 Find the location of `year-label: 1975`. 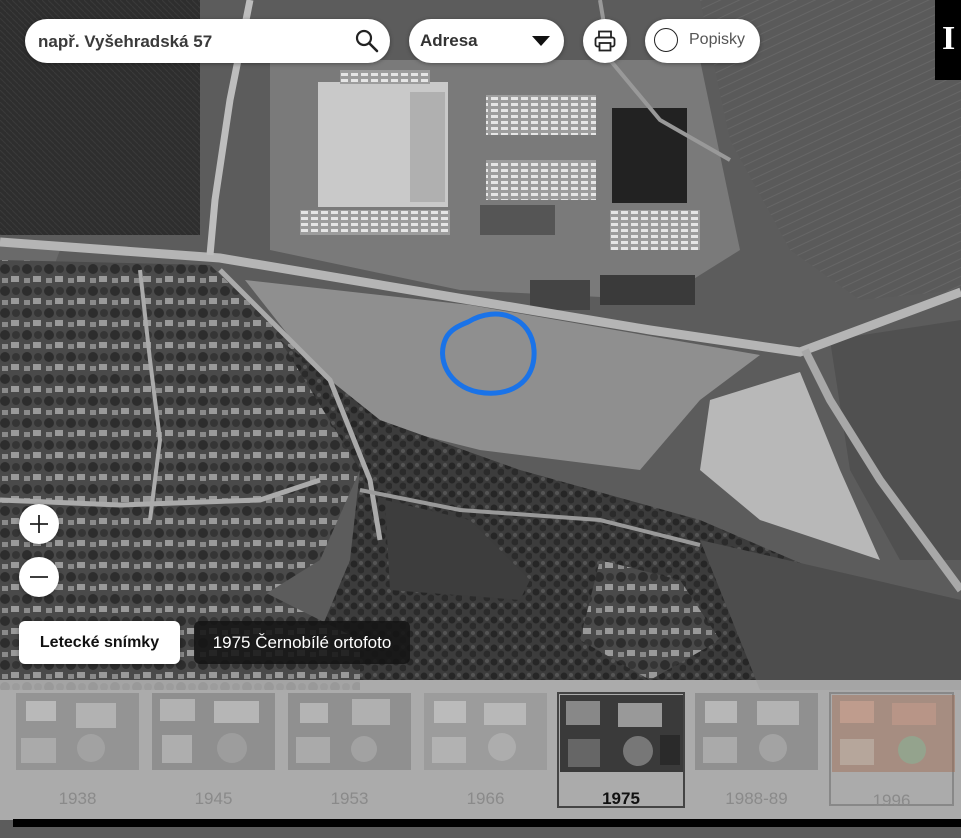

year-label: 1975 is located at coordinates (621, 798).